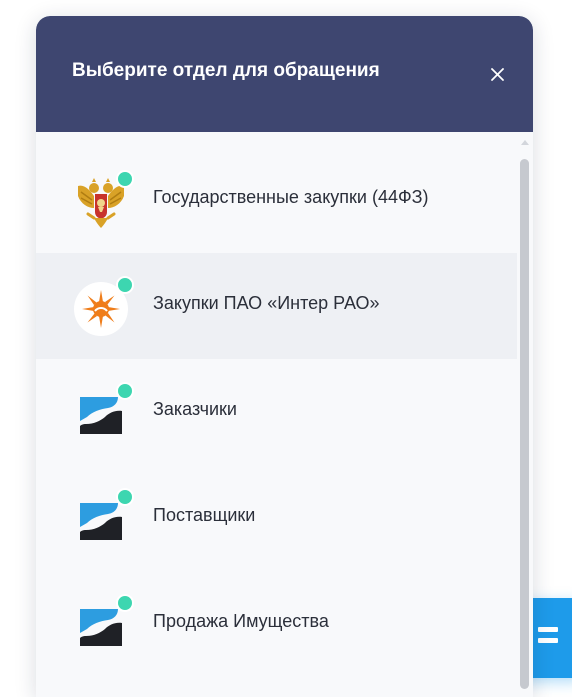 This screenshot has width=572, height=697. Describe the element at coordinates (524, 424) in the screenshot. I see `scrollbar-thumb` at that location.